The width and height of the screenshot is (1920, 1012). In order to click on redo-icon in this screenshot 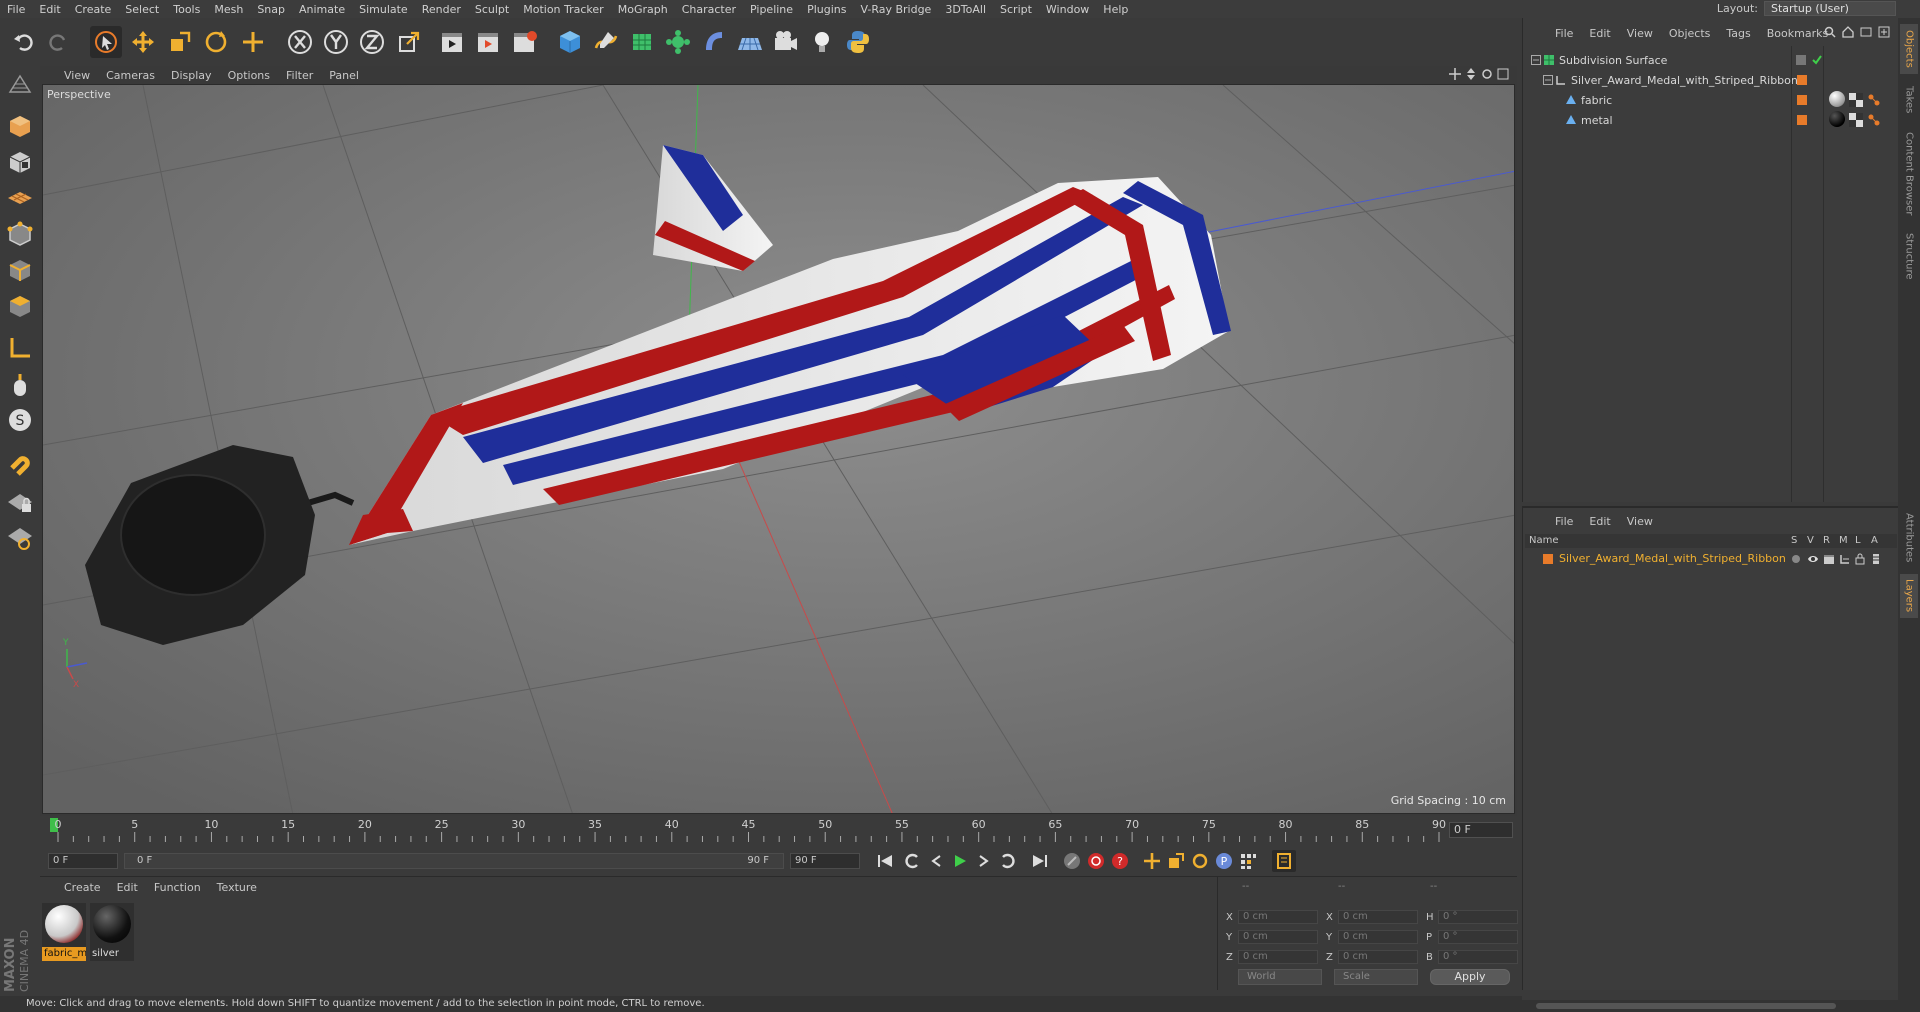, I will do `click(58, 42)`.